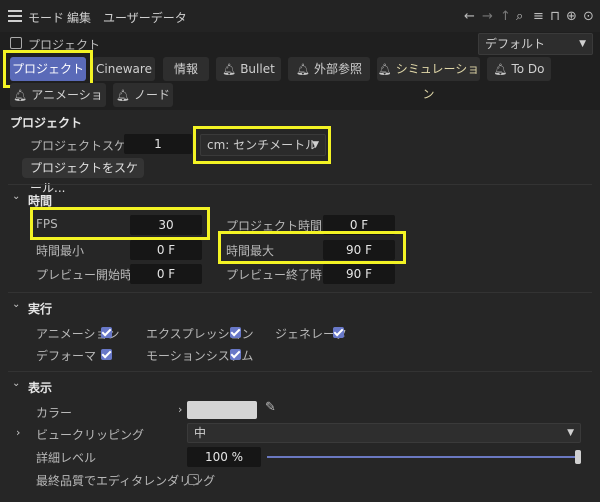 This screenshot has width=600, height=502. I want to click on expression-checkbox, so click(235, 332).